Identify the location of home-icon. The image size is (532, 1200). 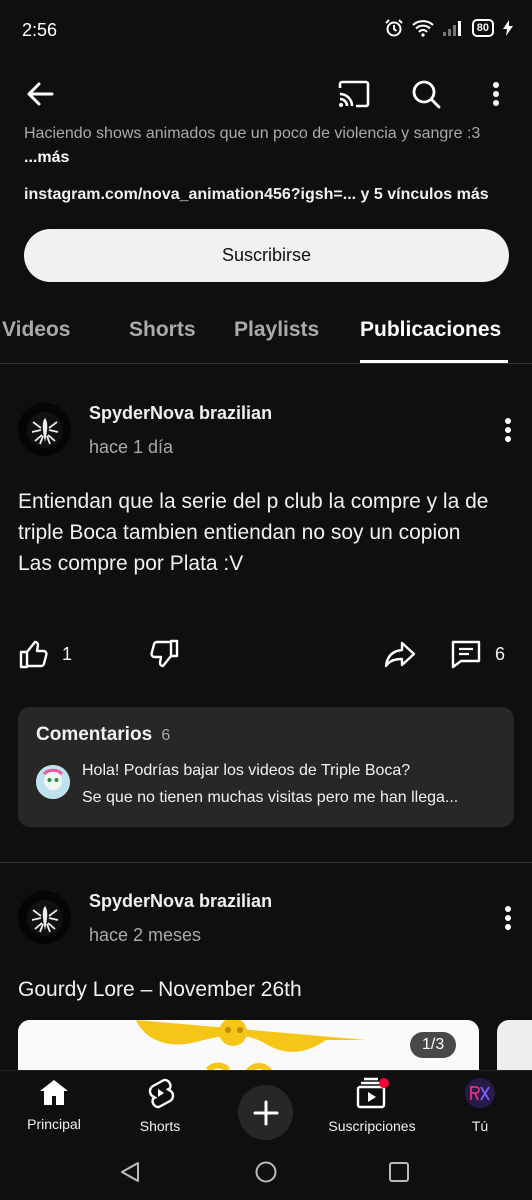
(54, 1092).